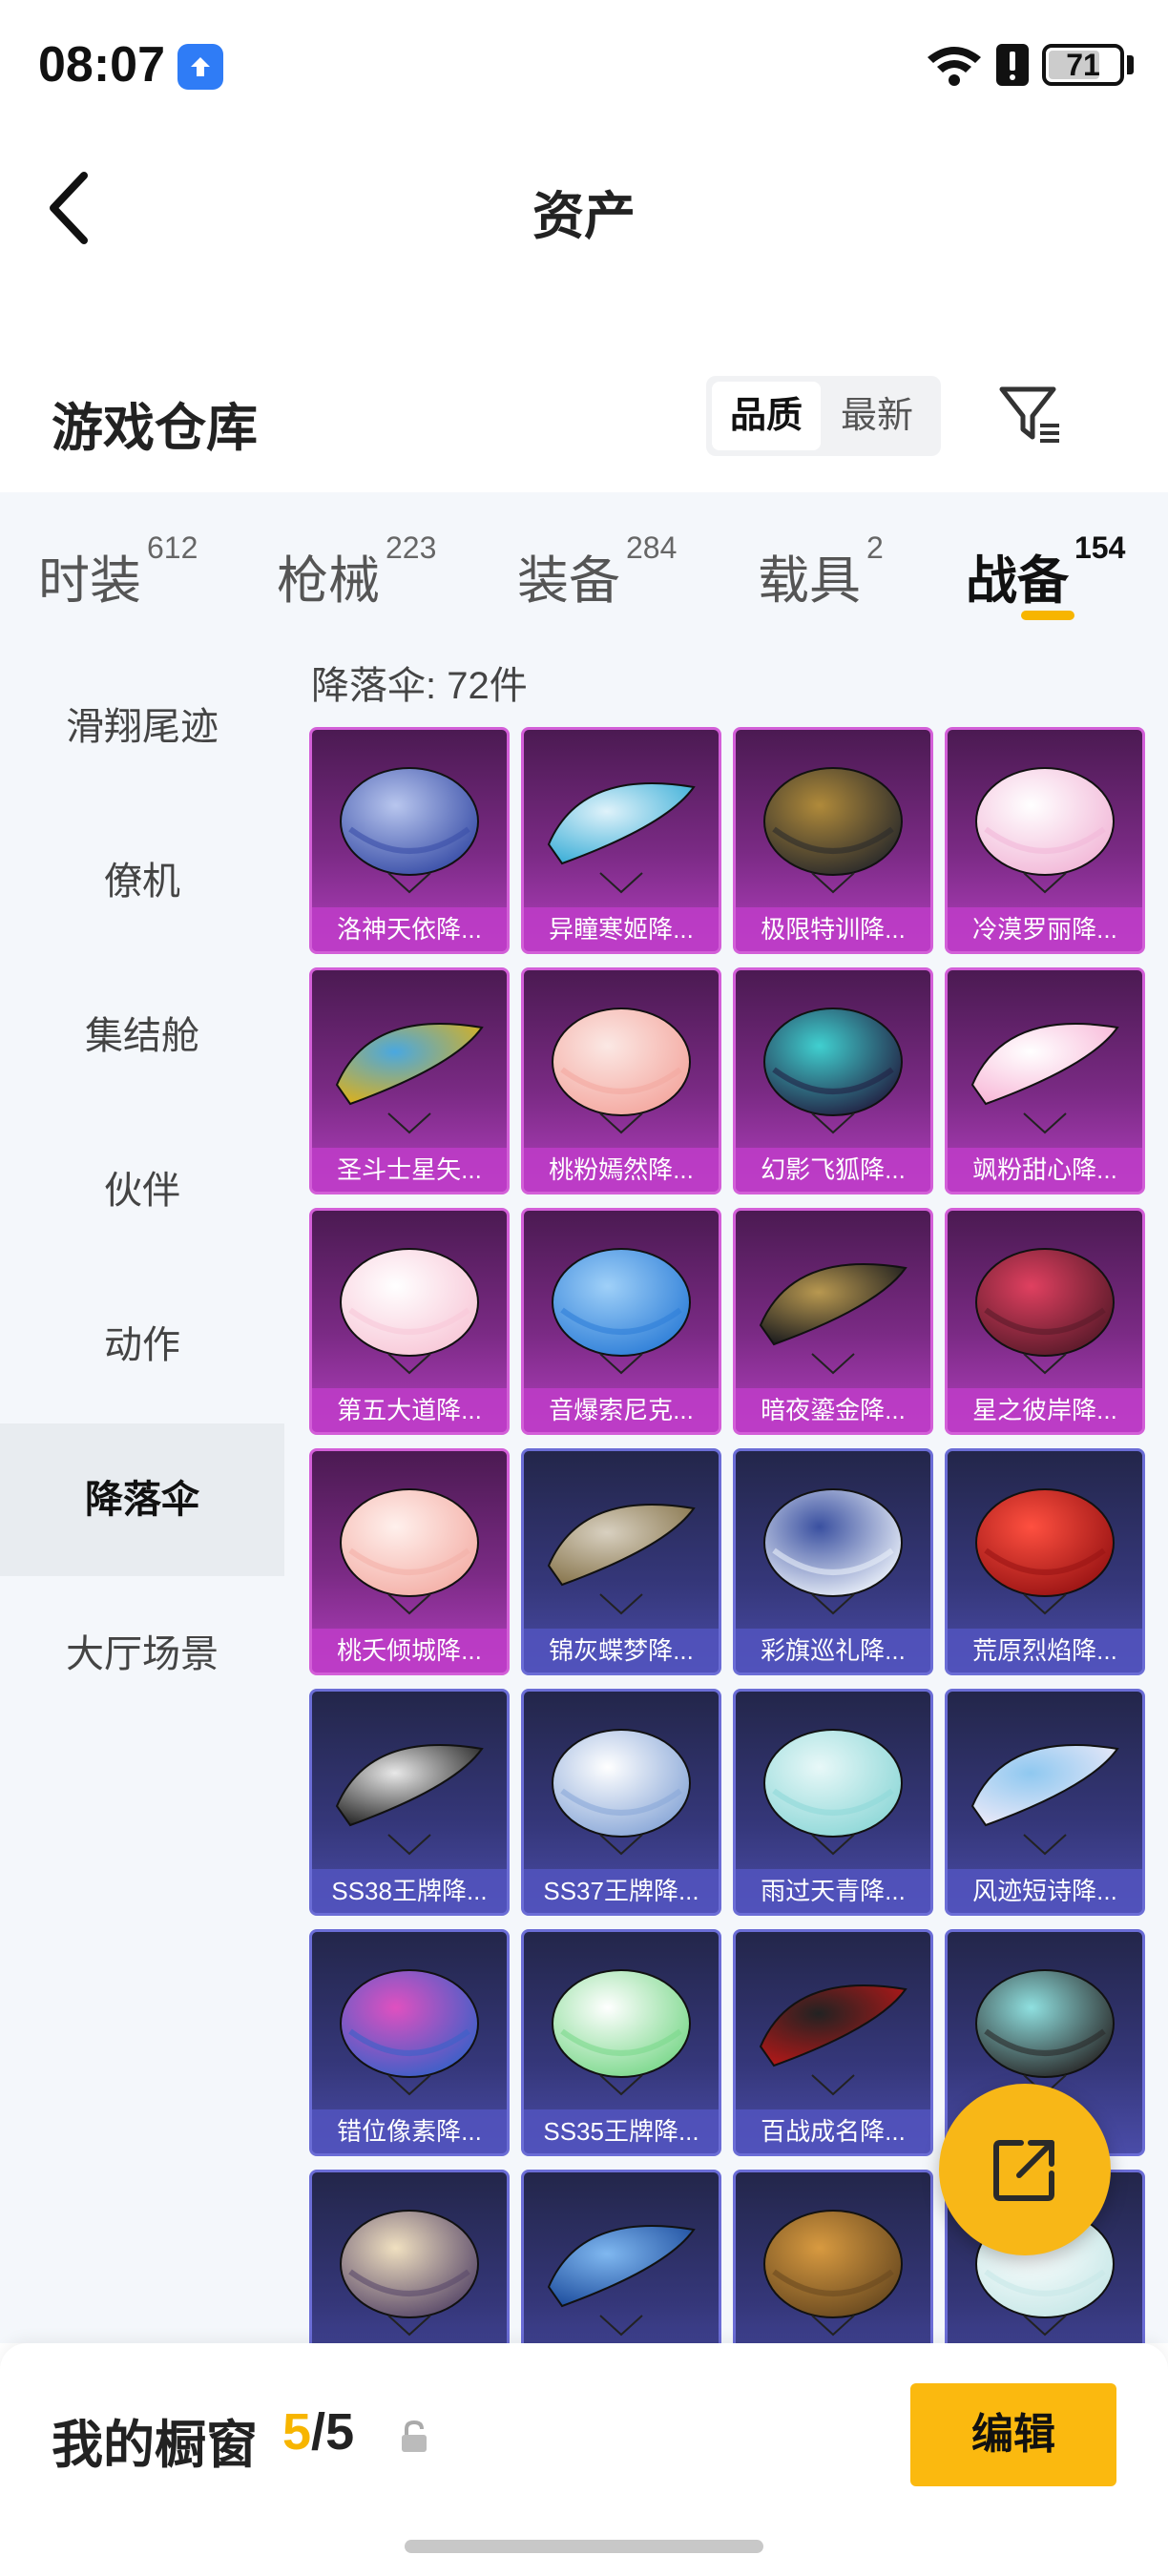 The width and height of the screenshot is (1168, 2576). What do you see at coordinates (142, 881) in the screenshot?
I see `sidebar-item-wingman: 僚机` at bounding box center [142, 881].